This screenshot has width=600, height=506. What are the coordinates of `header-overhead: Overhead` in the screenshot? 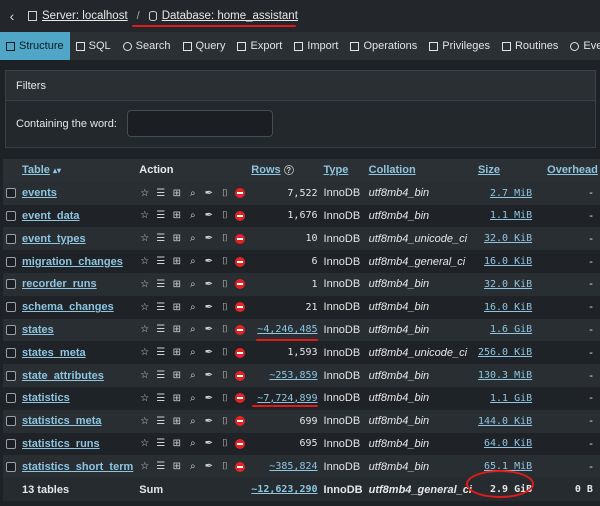 It's located at (572, 170).